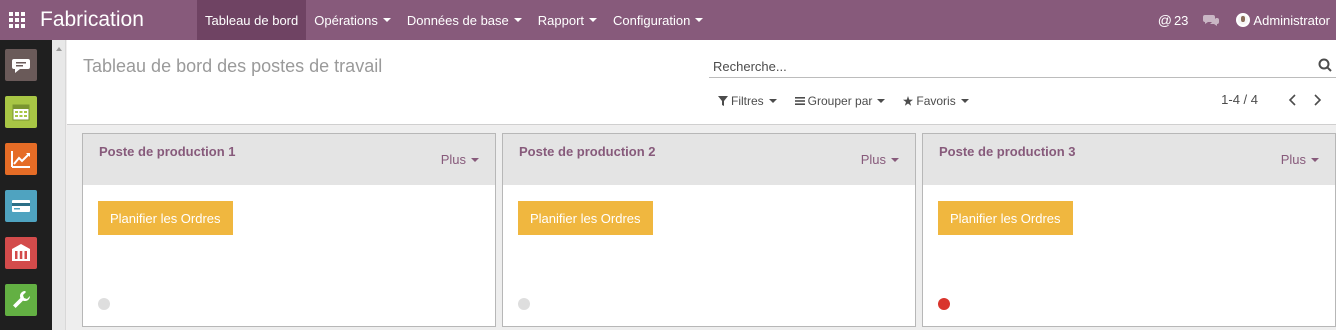  Describe the element at coordinates (799, 101) in the screenshot. I see `list-icon` at that location.